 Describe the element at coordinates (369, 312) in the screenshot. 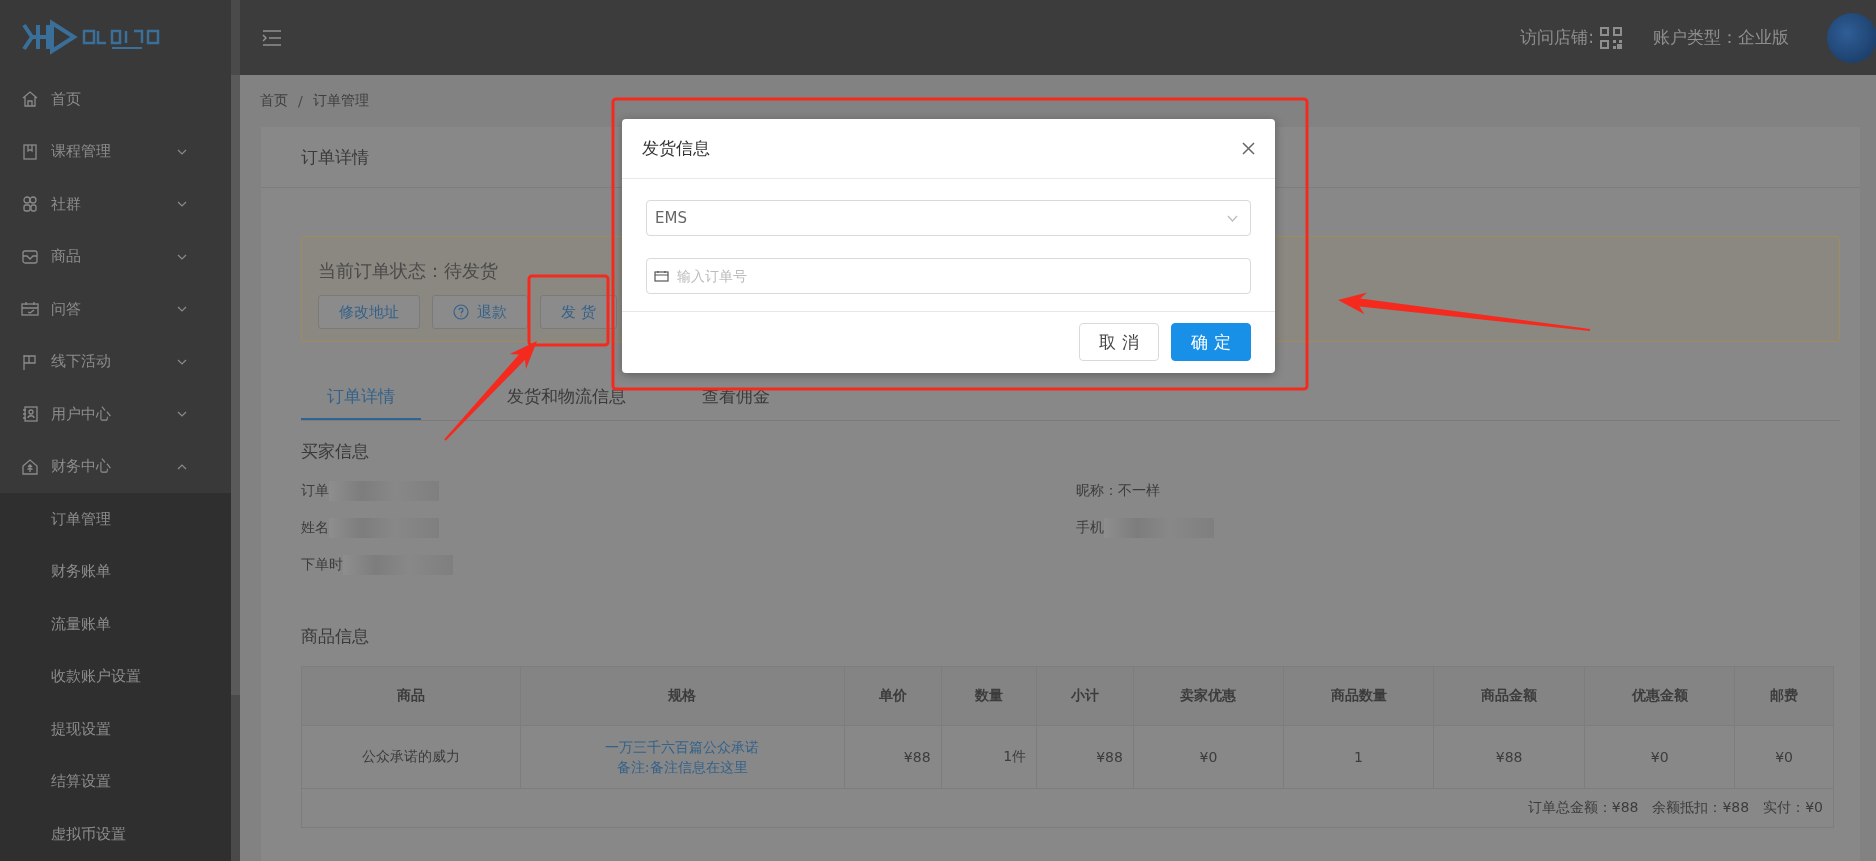

I see `action-button: 修改地址` at that location.